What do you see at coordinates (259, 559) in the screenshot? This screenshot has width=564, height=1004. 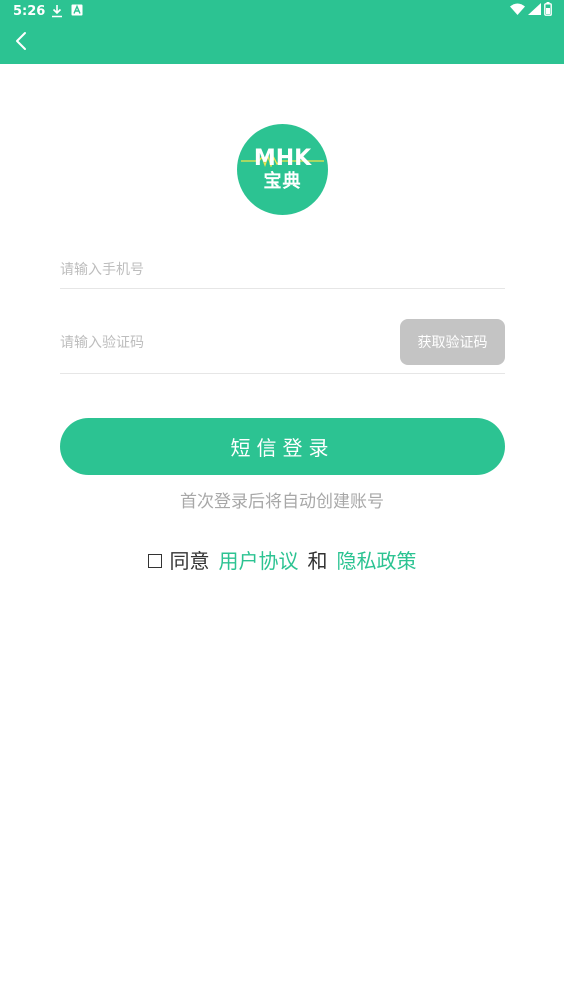 I see `user-agreement-link: 用户协议` at bounding box center [259, 559].